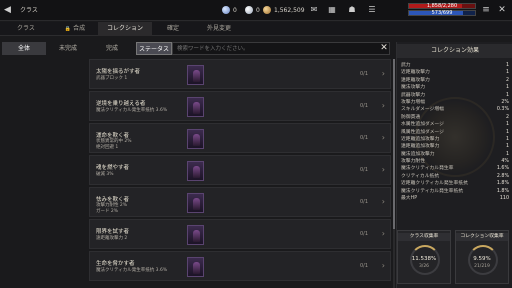  I want to click on row-effect: 武器ブロック 1, so click(112, 78).